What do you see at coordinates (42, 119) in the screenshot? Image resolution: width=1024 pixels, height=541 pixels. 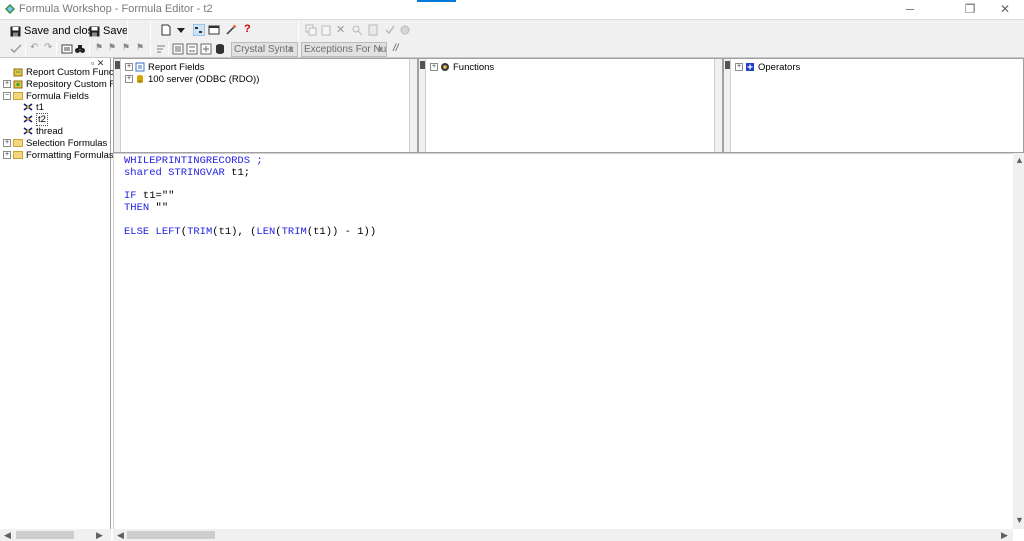 I see `tree-item-label: t2` at bounding box center [42, 119].